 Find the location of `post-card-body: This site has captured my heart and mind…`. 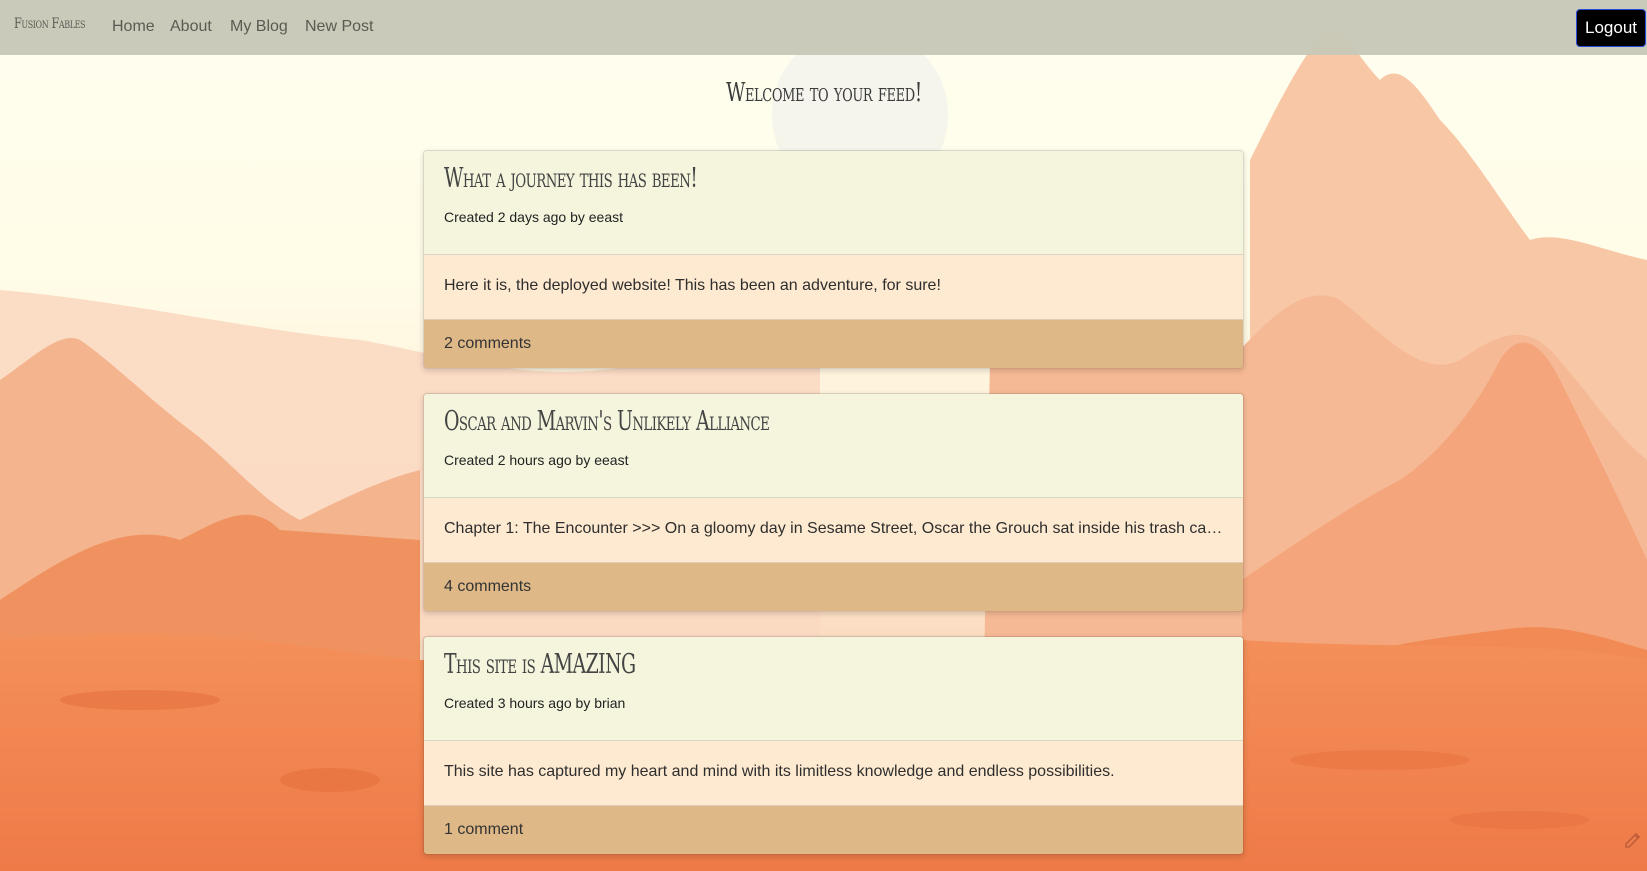

post-card-body: This site has captured my heart and mind… is located at coordinates (833, 773).